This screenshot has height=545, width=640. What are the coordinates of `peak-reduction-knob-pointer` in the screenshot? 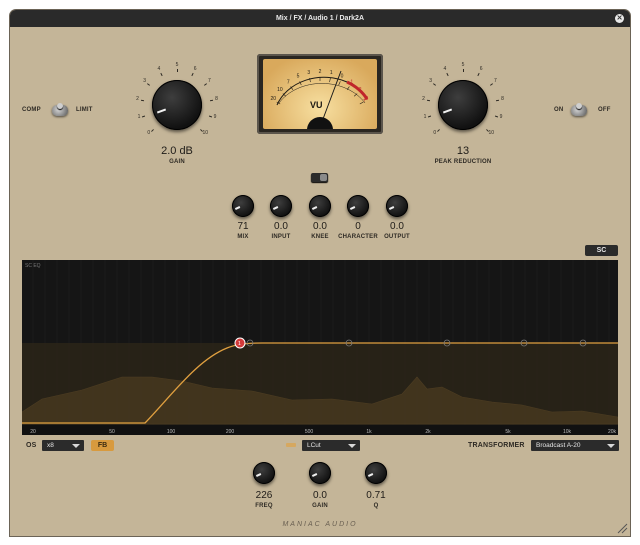 It's located at (447, 111).